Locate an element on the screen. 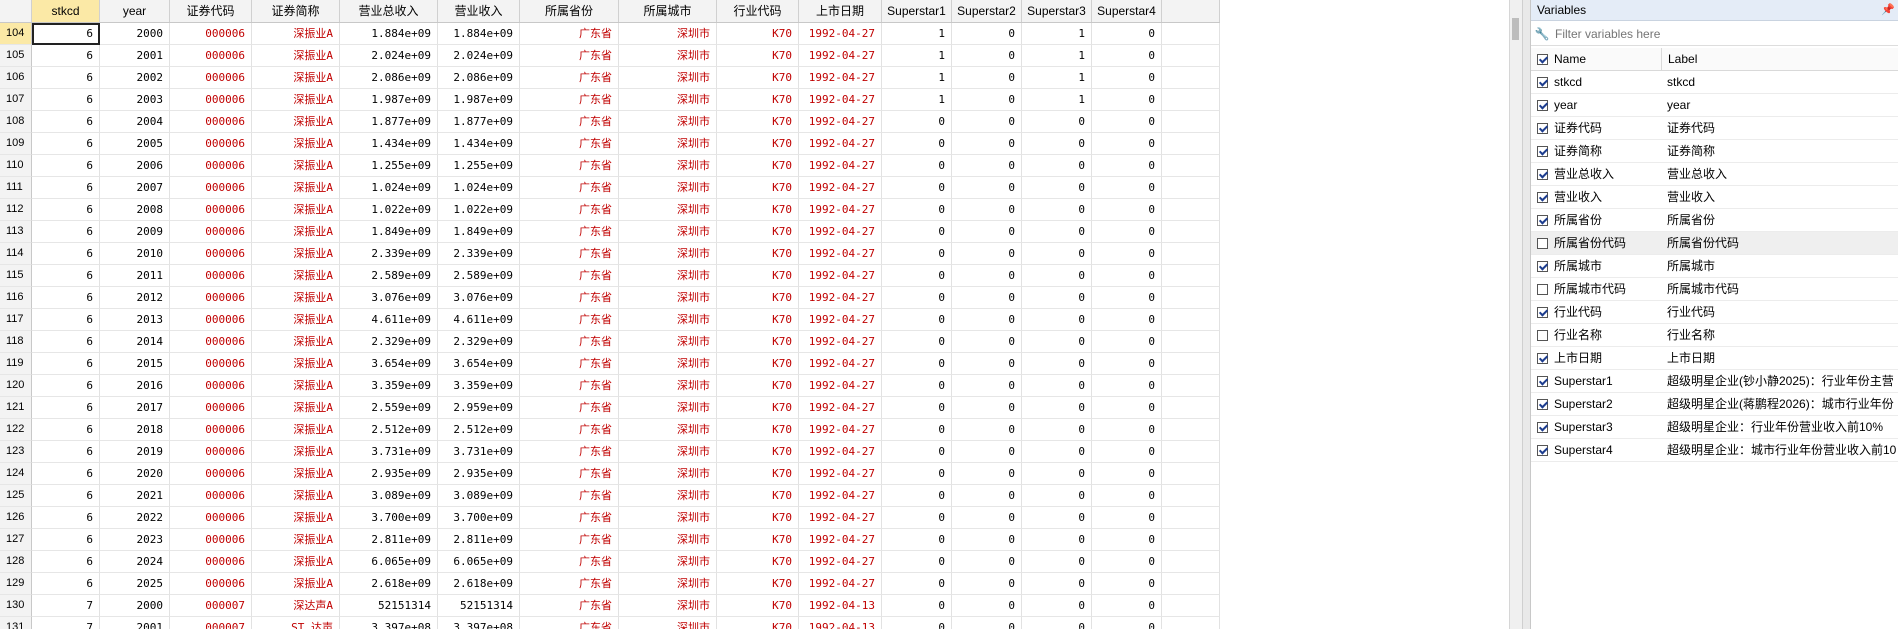 The image size is (1898, 629). grid-cell: 2014 is located at coordinates (135, 342).